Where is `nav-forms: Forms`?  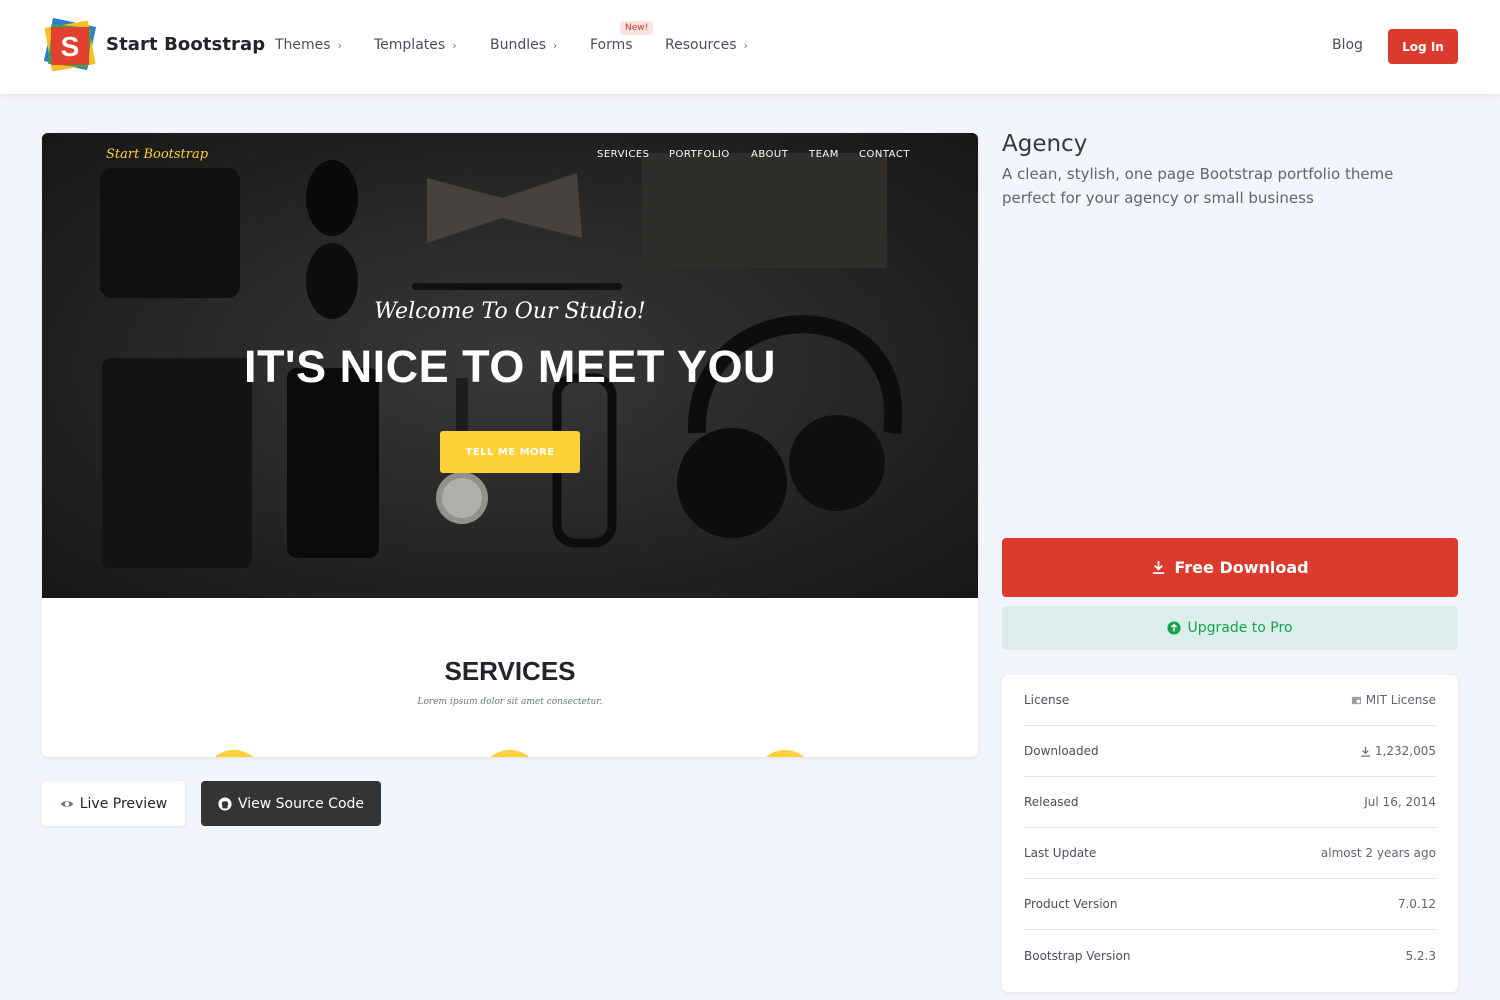
nav-forms: Forms is located at coordinates (611, 45).